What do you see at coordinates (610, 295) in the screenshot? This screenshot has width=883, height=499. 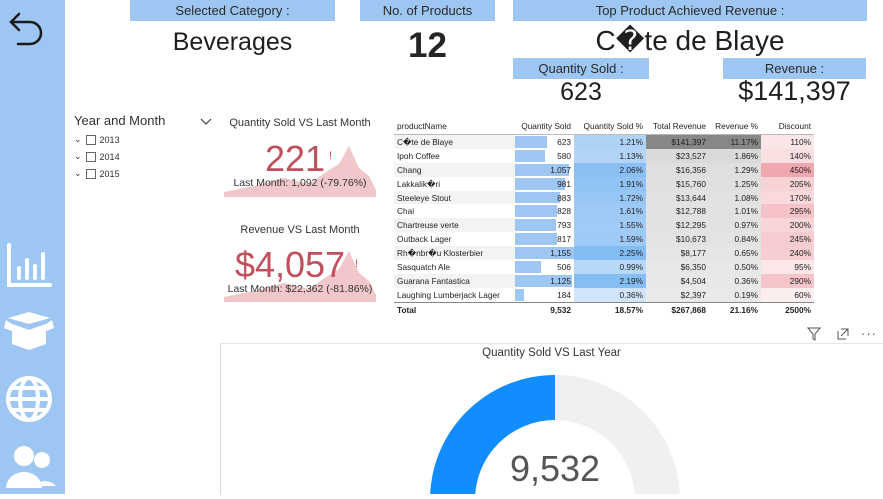 I see `cell-qty-pct: 0.36%` at bounding box center [610, 295].